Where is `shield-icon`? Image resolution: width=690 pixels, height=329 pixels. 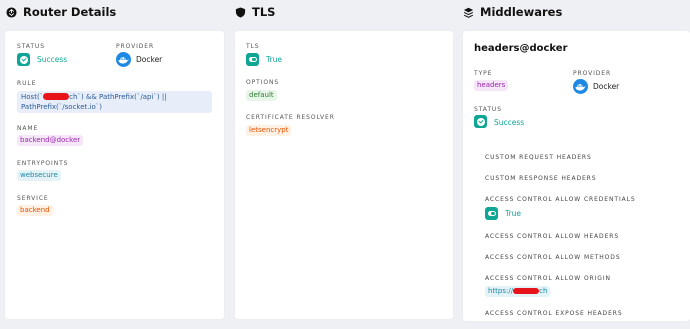
shield-icon is located at coordinates (240, 12).